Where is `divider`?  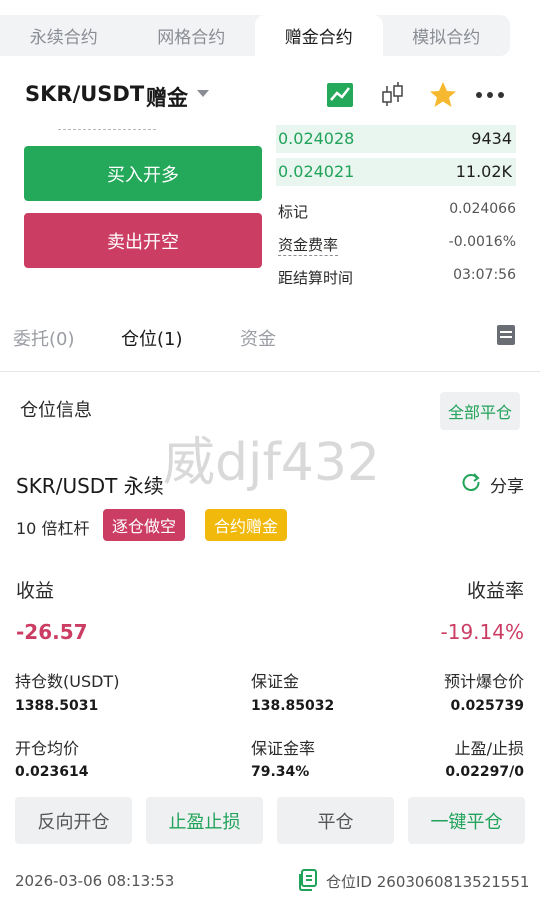
divider is located at coordinates (270, 371).